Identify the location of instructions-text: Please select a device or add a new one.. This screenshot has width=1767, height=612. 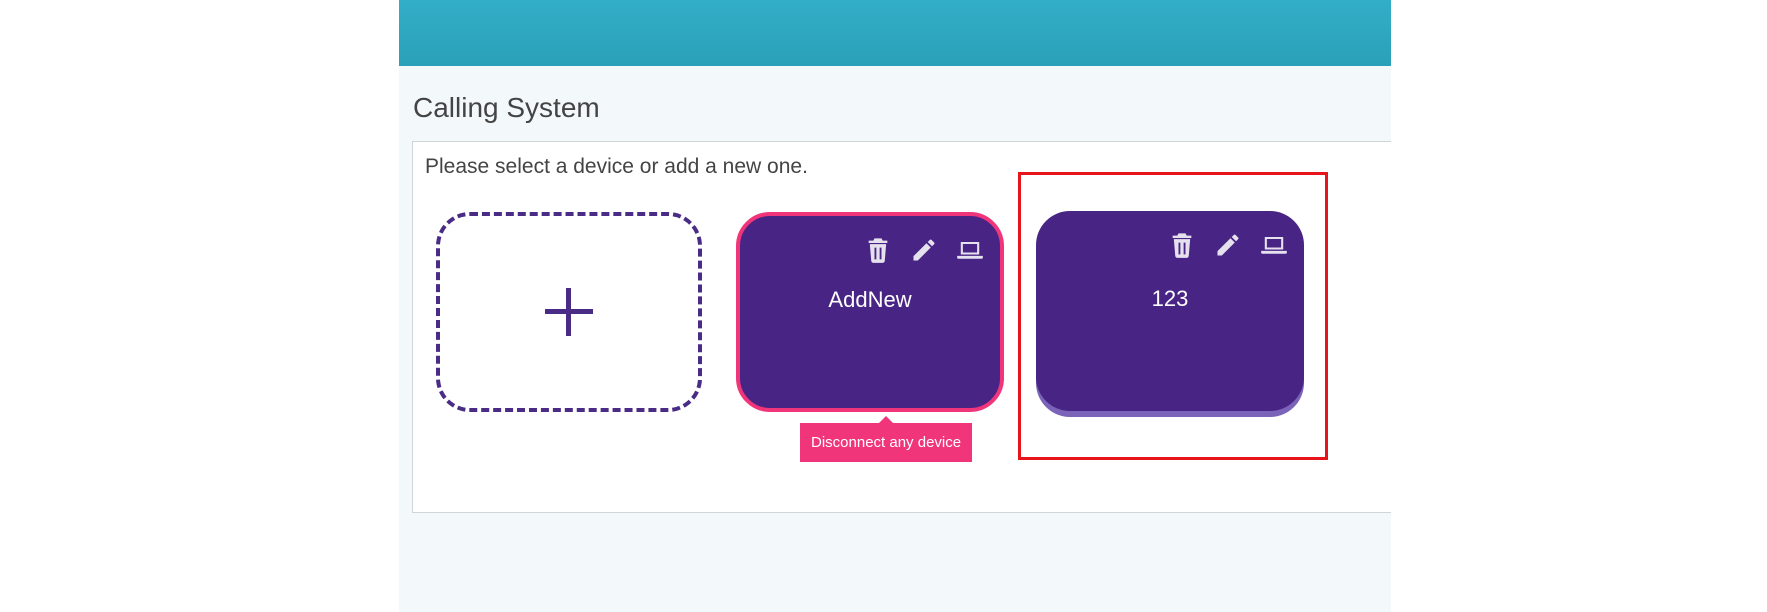
(616, 166).